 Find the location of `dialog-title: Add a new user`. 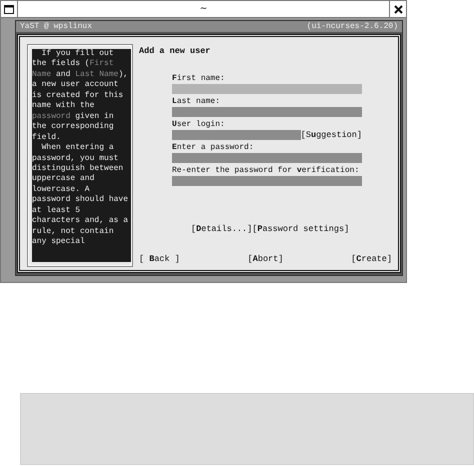

dialog-title: Add a new user is located at coordinates (175, 51).